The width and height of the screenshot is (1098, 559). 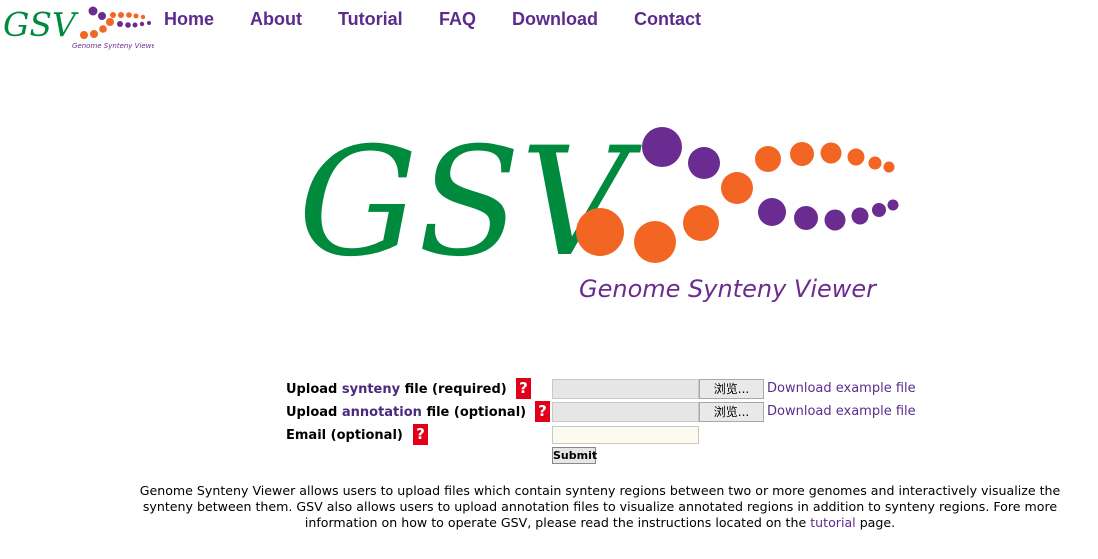 What do you see at coordinates (523, 388) in the screenshot?
I see `synteny-help-icon: ?` at bounding box center [523, 388].